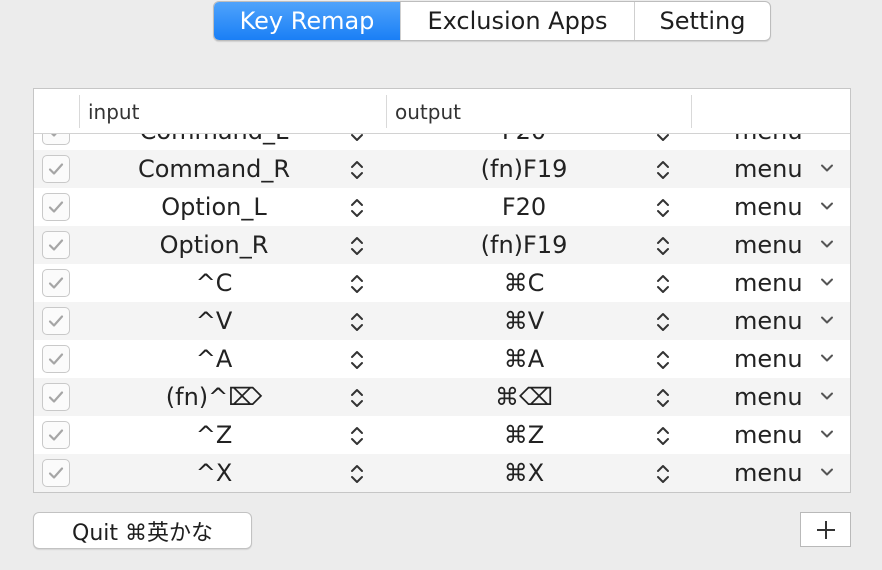 Image resolution: width=882 pixels, height=570 pixels. Describe the element at coordinates (442, 435) in the screenshot. I see `table-row: ^Z ⌘Z menu` at that location.